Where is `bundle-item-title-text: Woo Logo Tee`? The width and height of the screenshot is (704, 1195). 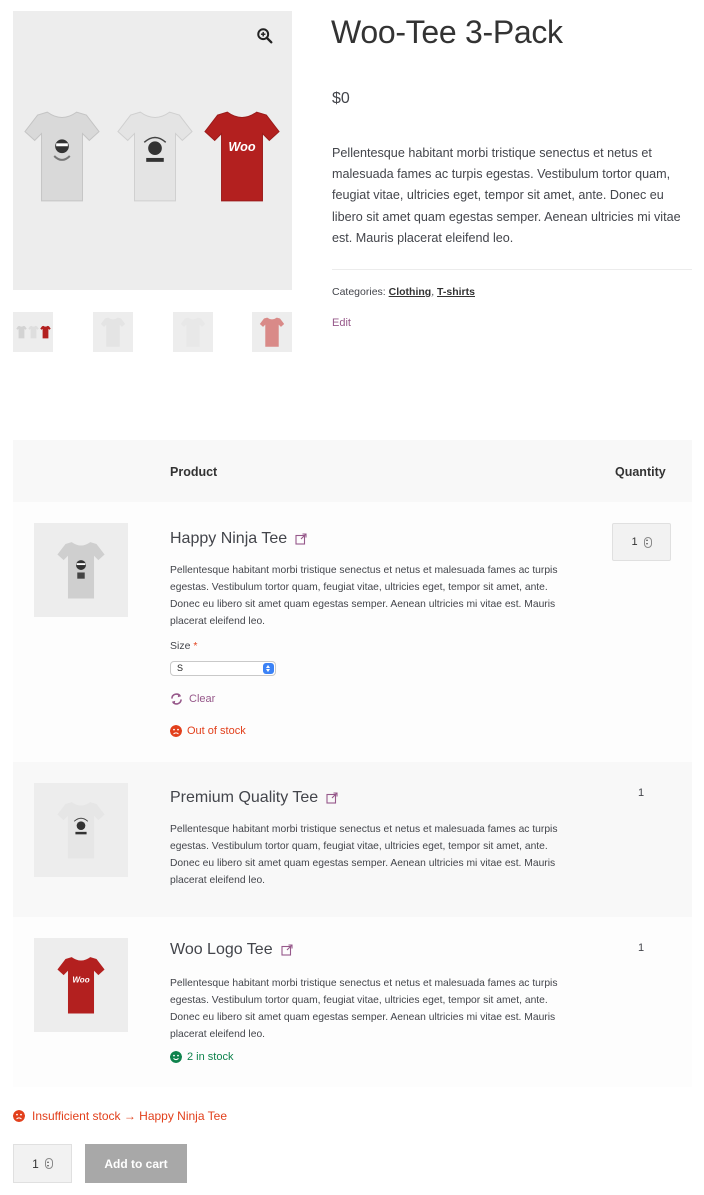
bundle-item-title-text: Woo Logo Tee is located at coordinates (221, 950).